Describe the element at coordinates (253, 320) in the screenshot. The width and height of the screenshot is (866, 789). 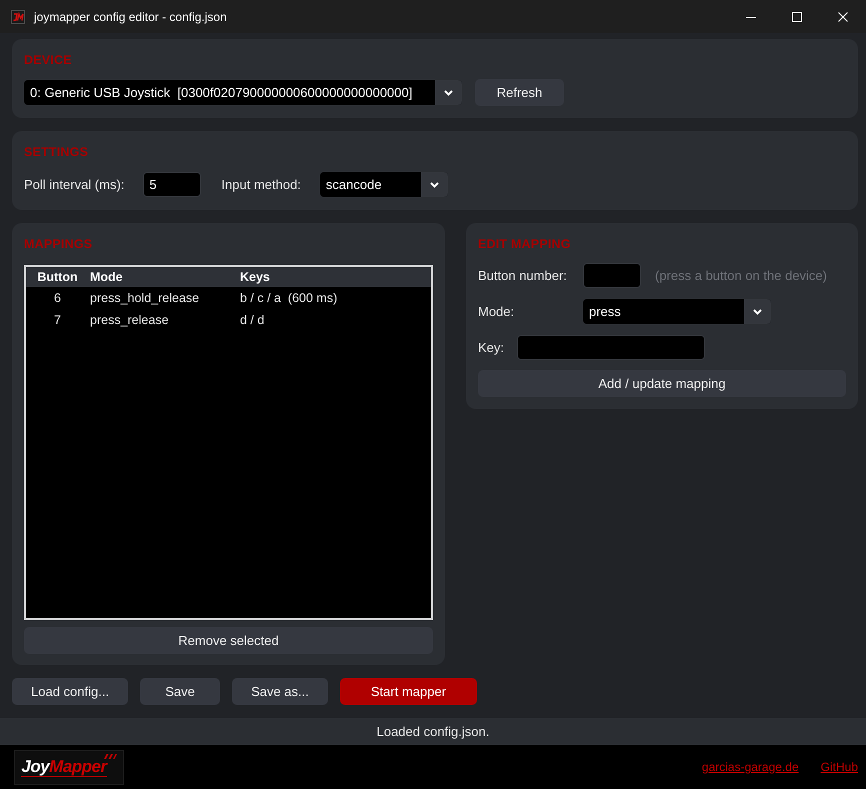
I see `table-cell-text: d / d` at that location.